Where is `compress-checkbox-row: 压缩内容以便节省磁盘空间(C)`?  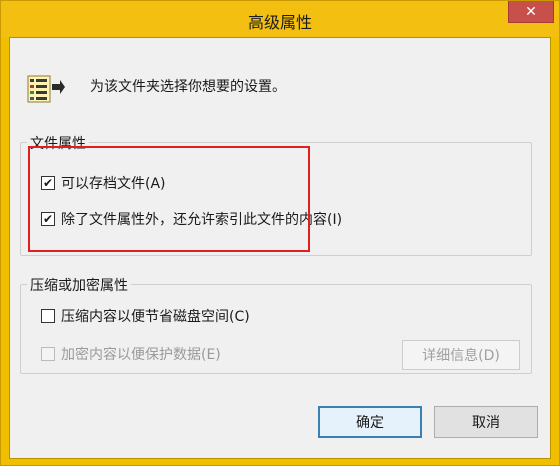 compress-checkbox-row: 压缩内容以便节省磁盘空间(C) is located at coordinates (145, 316).